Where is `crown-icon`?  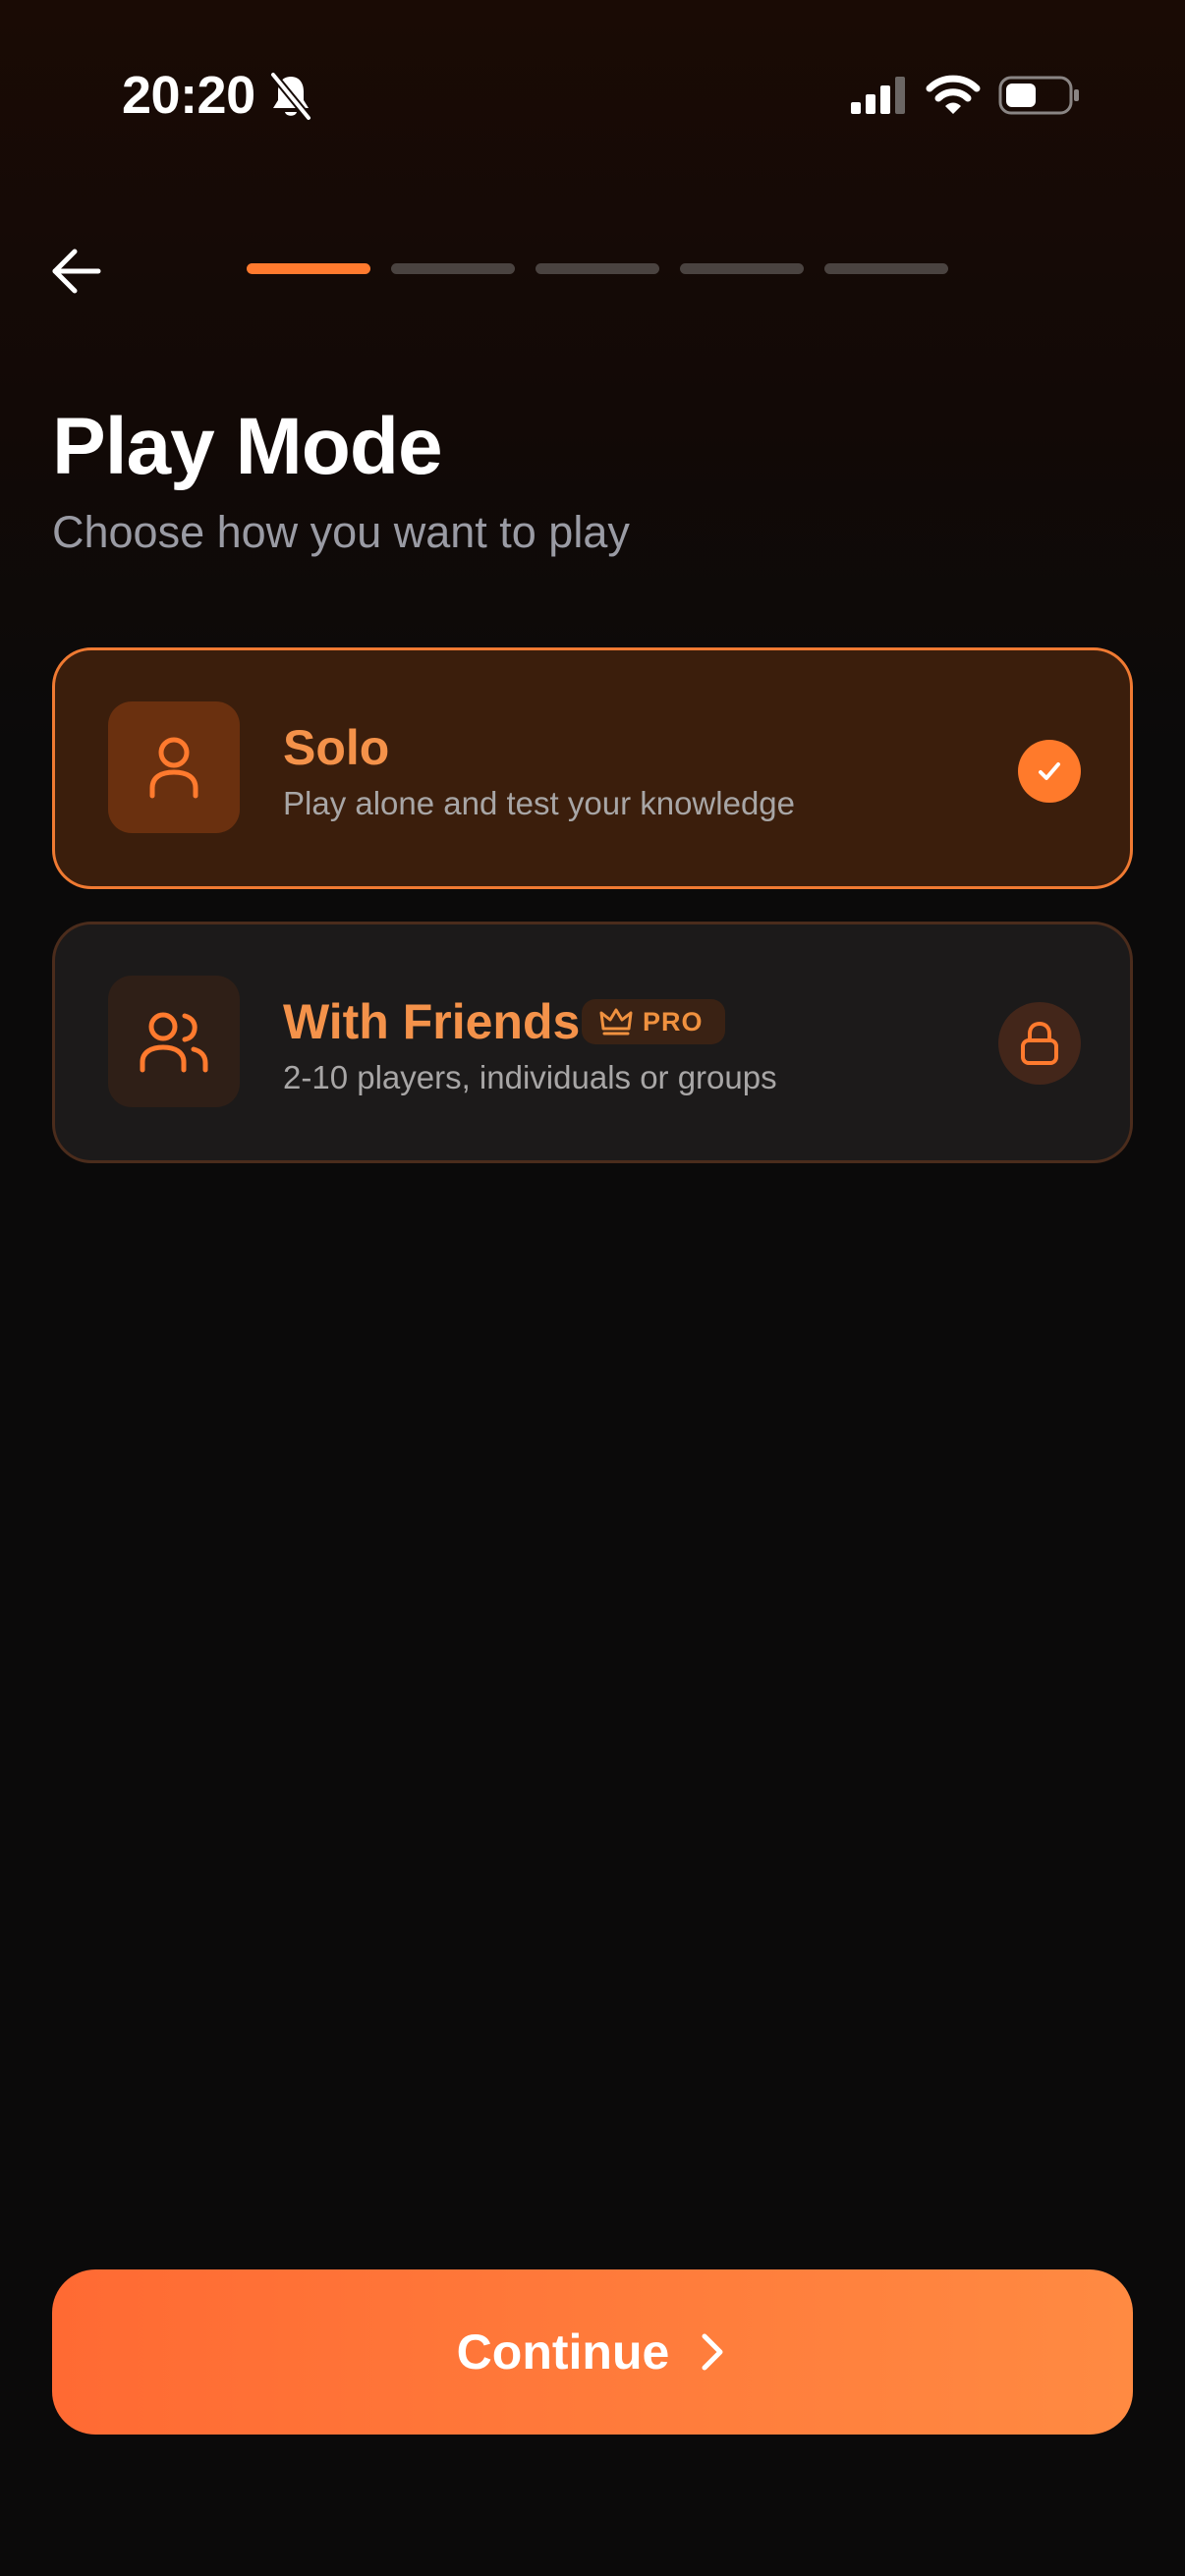
crown-icon is located at coordinates (616, 1022).